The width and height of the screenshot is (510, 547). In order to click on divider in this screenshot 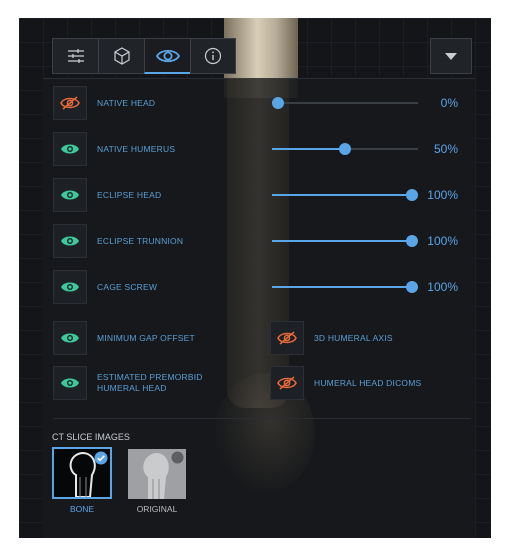, I will do `click(262, 418)`.